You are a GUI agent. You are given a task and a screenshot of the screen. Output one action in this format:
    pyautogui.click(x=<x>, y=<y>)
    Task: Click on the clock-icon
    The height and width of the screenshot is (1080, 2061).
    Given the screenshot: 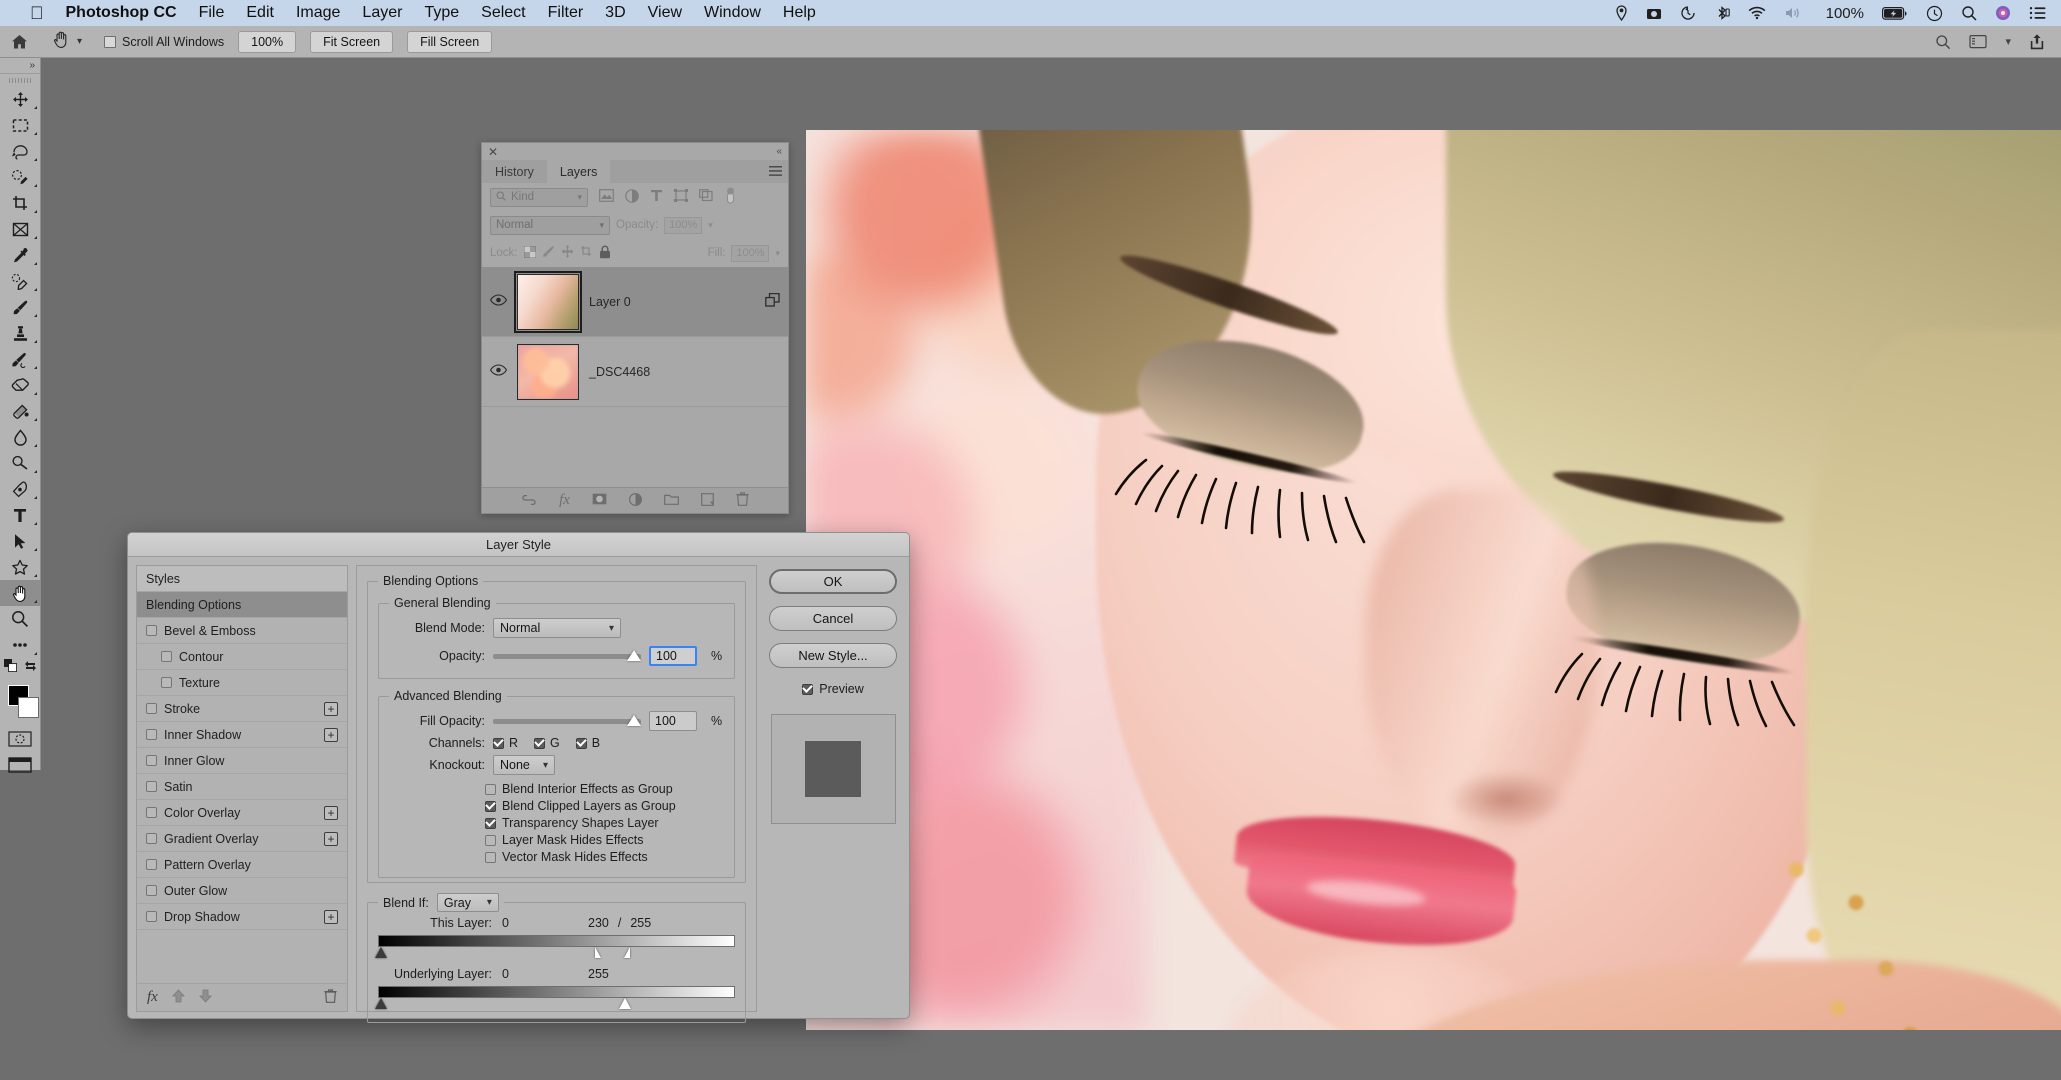 What is the action you would take?
    pyautogui.click(x=1934, y=13)
    